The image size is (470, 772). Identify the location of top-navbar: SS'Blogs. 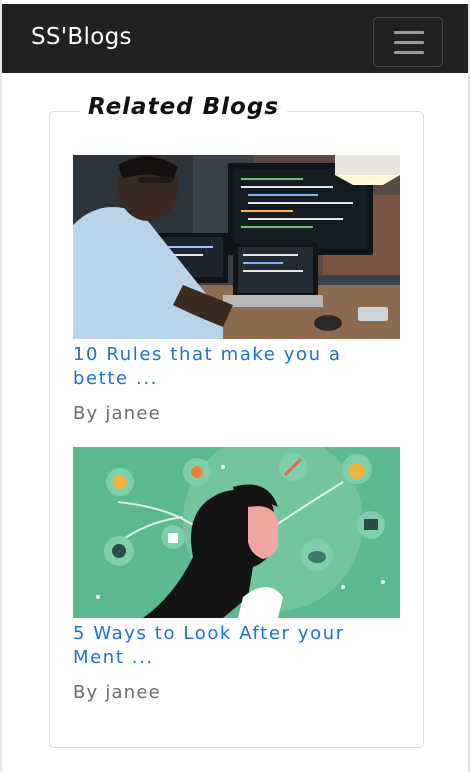
(235, 38).